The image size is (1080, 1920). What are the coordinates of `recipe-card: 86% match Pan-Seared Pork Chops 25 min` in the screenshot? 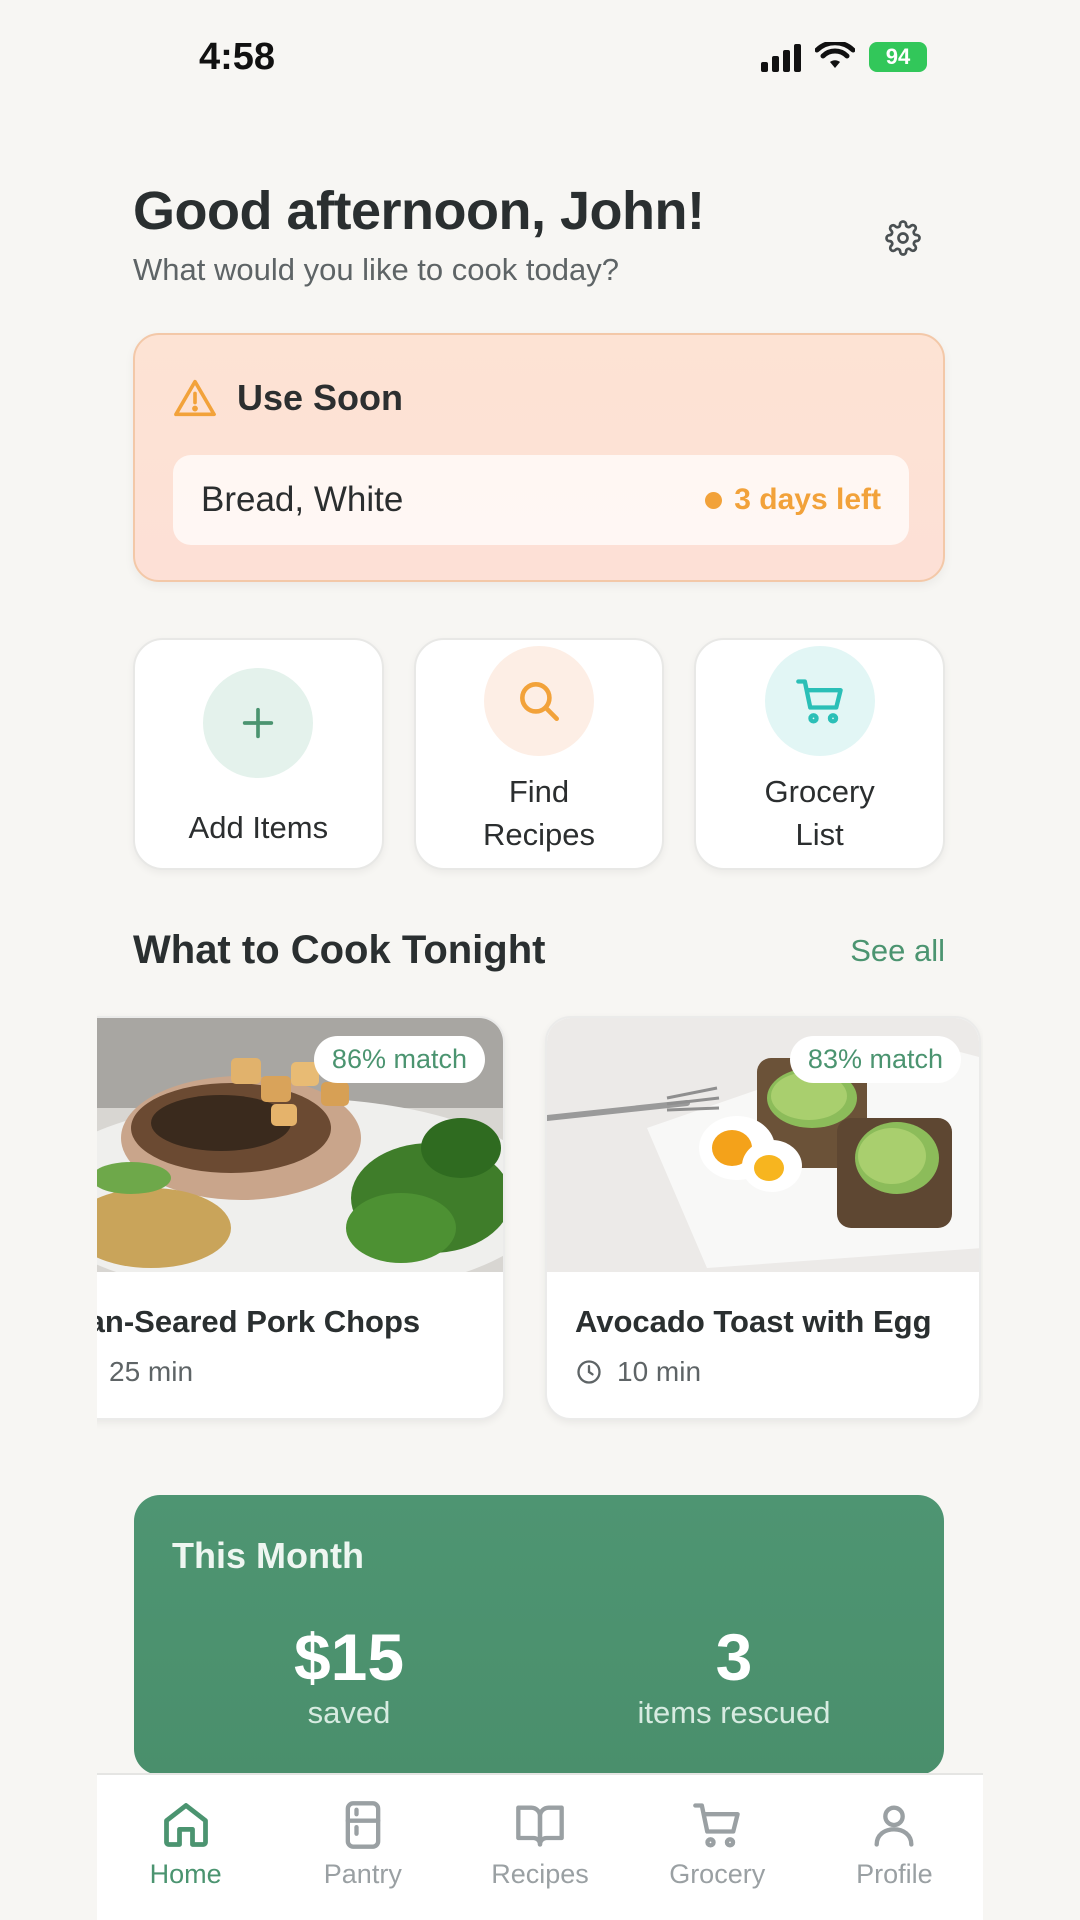 It's located at (301, 1218).